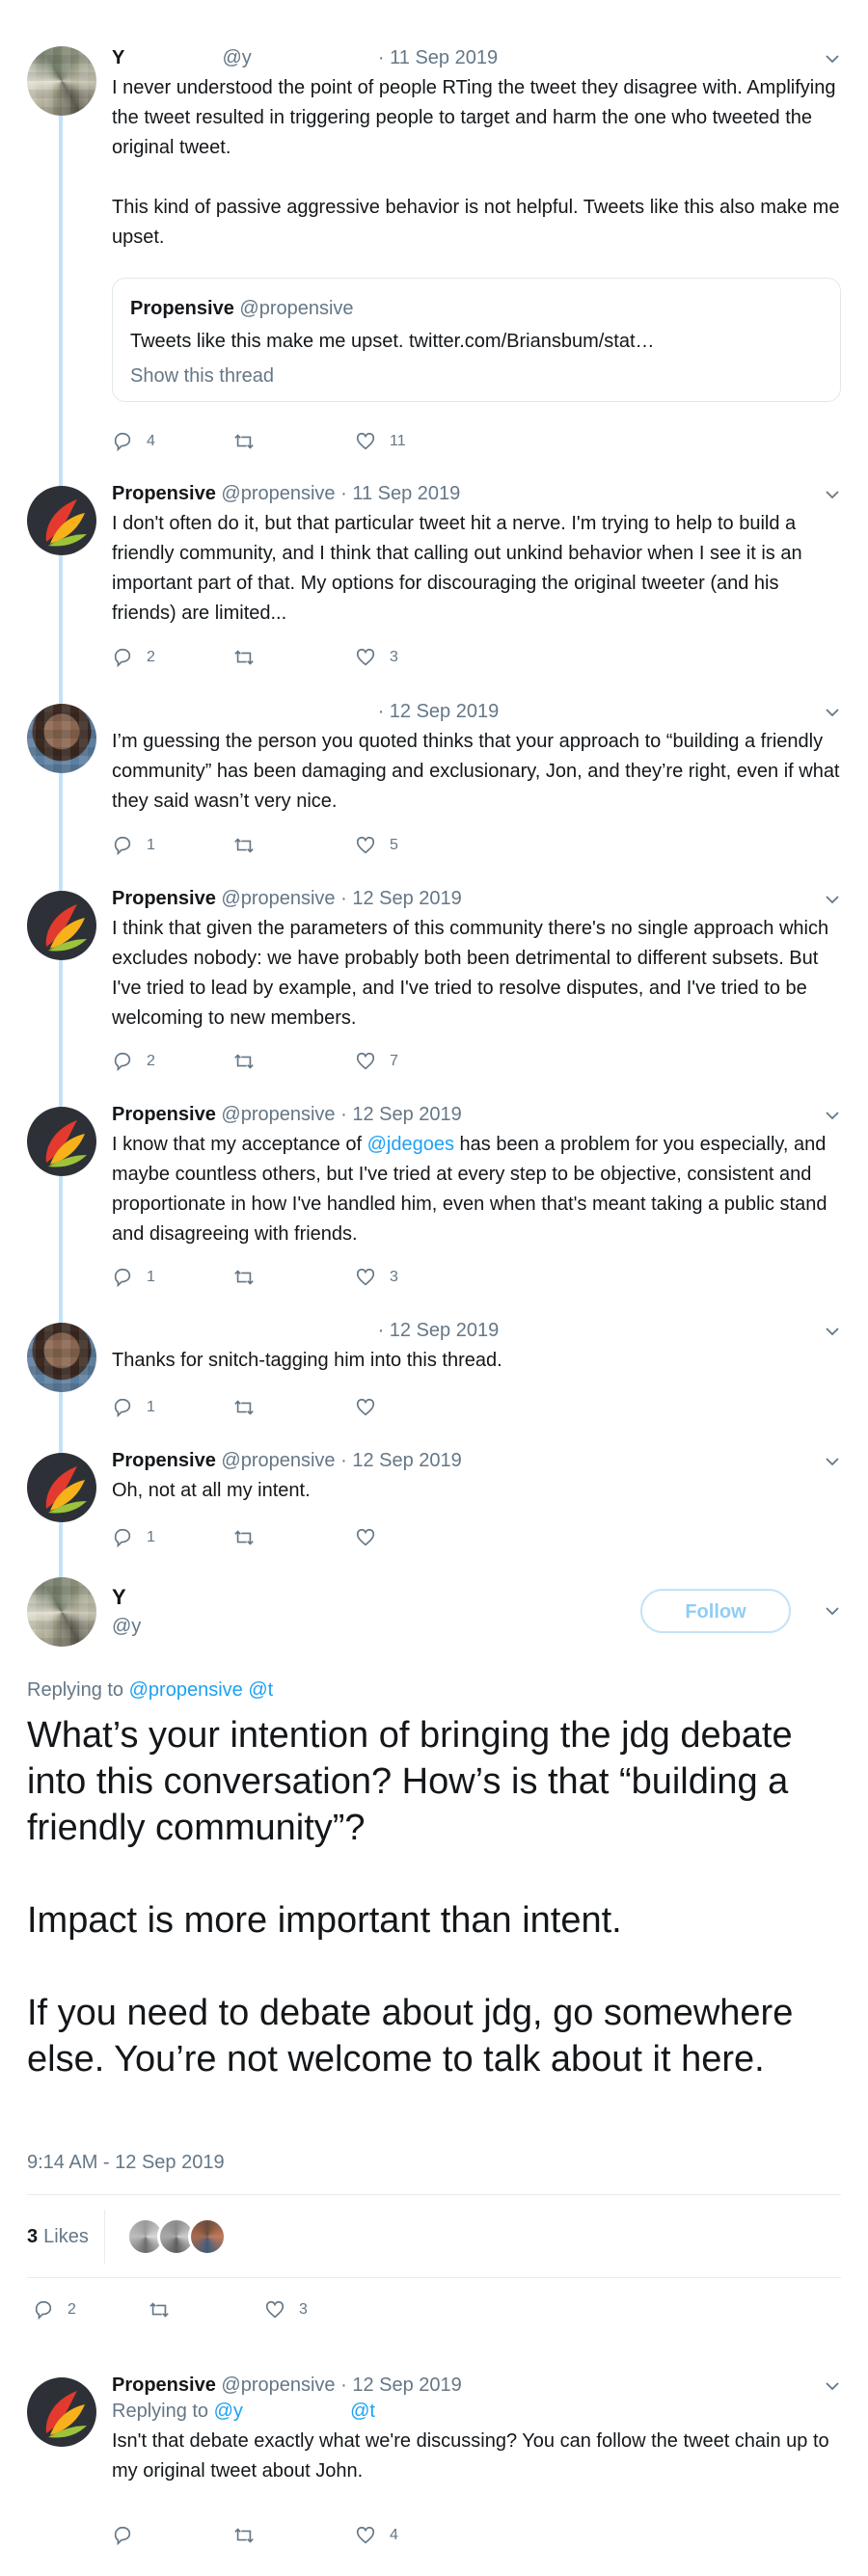 Image resolution: width=868 pixels, height=2576 pixels. I want to click on reply-button: 4, so click(173, 442).